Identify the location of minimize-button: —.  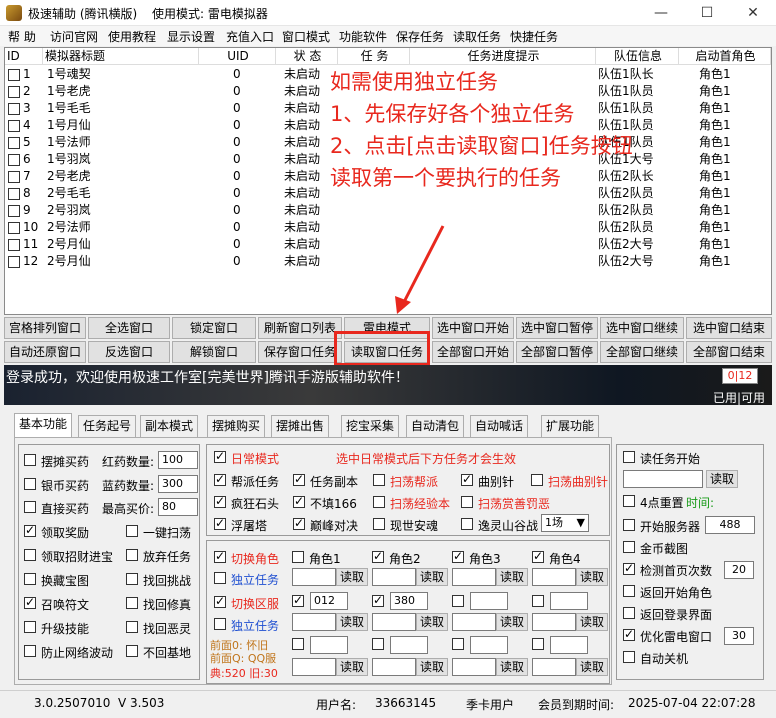
(661, 13).